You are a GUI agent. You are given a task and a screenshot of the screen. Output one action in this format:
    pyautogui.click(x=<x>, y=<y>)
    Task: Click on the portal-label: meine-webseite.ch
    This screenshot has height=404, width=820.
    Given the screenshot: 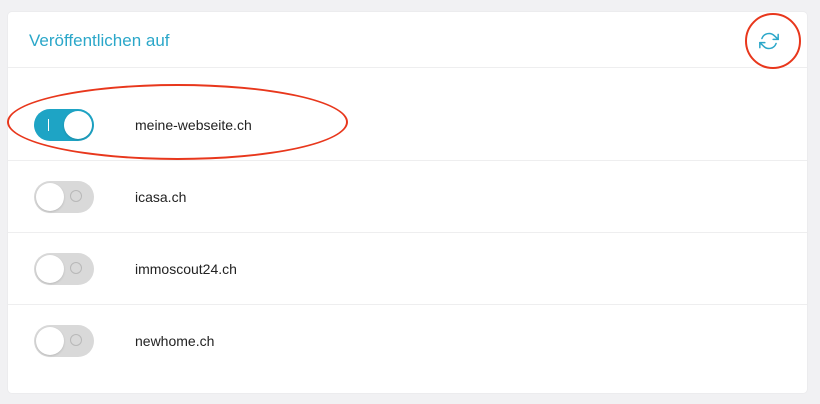 What is the action you would take?
    pyautogui.click(x=193, y=125)
    